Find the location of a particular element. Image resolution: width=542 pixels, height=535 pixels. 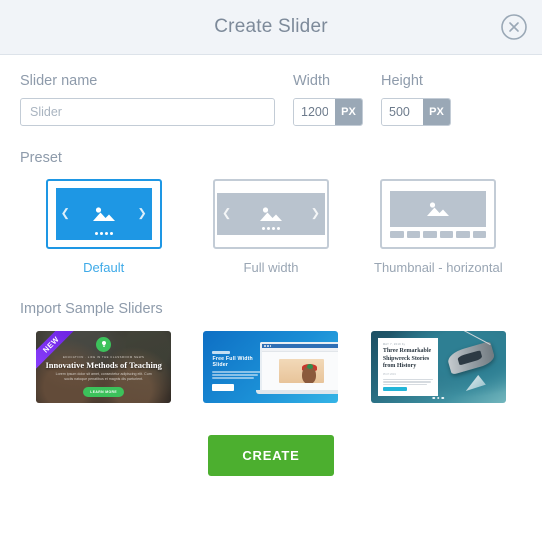

preset-thumbnail-default: ❮ ❯ is located at coordinates (103, 214).